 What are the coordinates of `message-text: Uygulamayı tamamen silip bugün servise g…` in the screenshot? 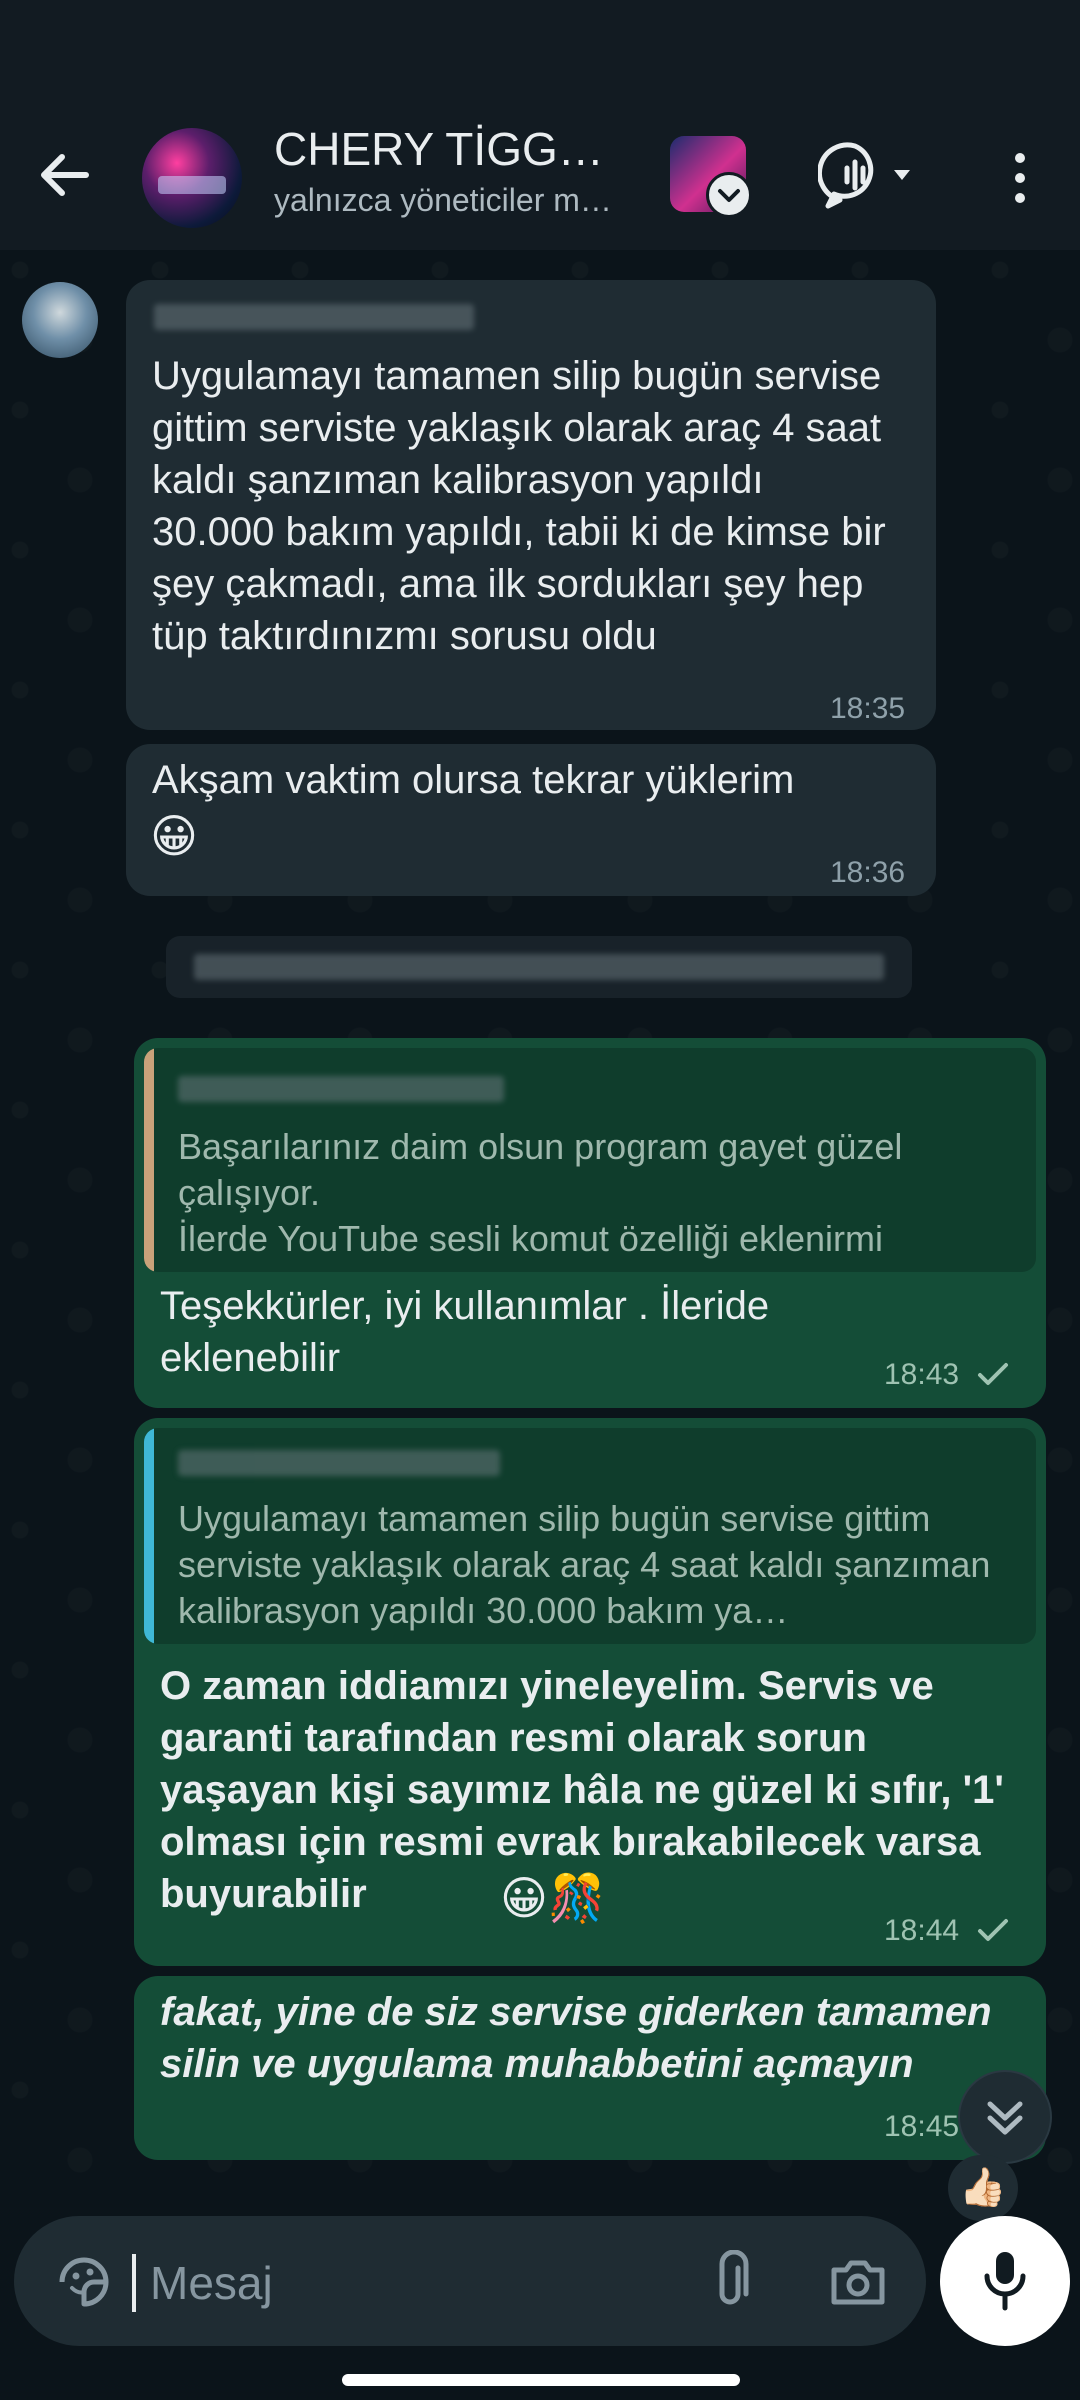 It's located at (519, 506).